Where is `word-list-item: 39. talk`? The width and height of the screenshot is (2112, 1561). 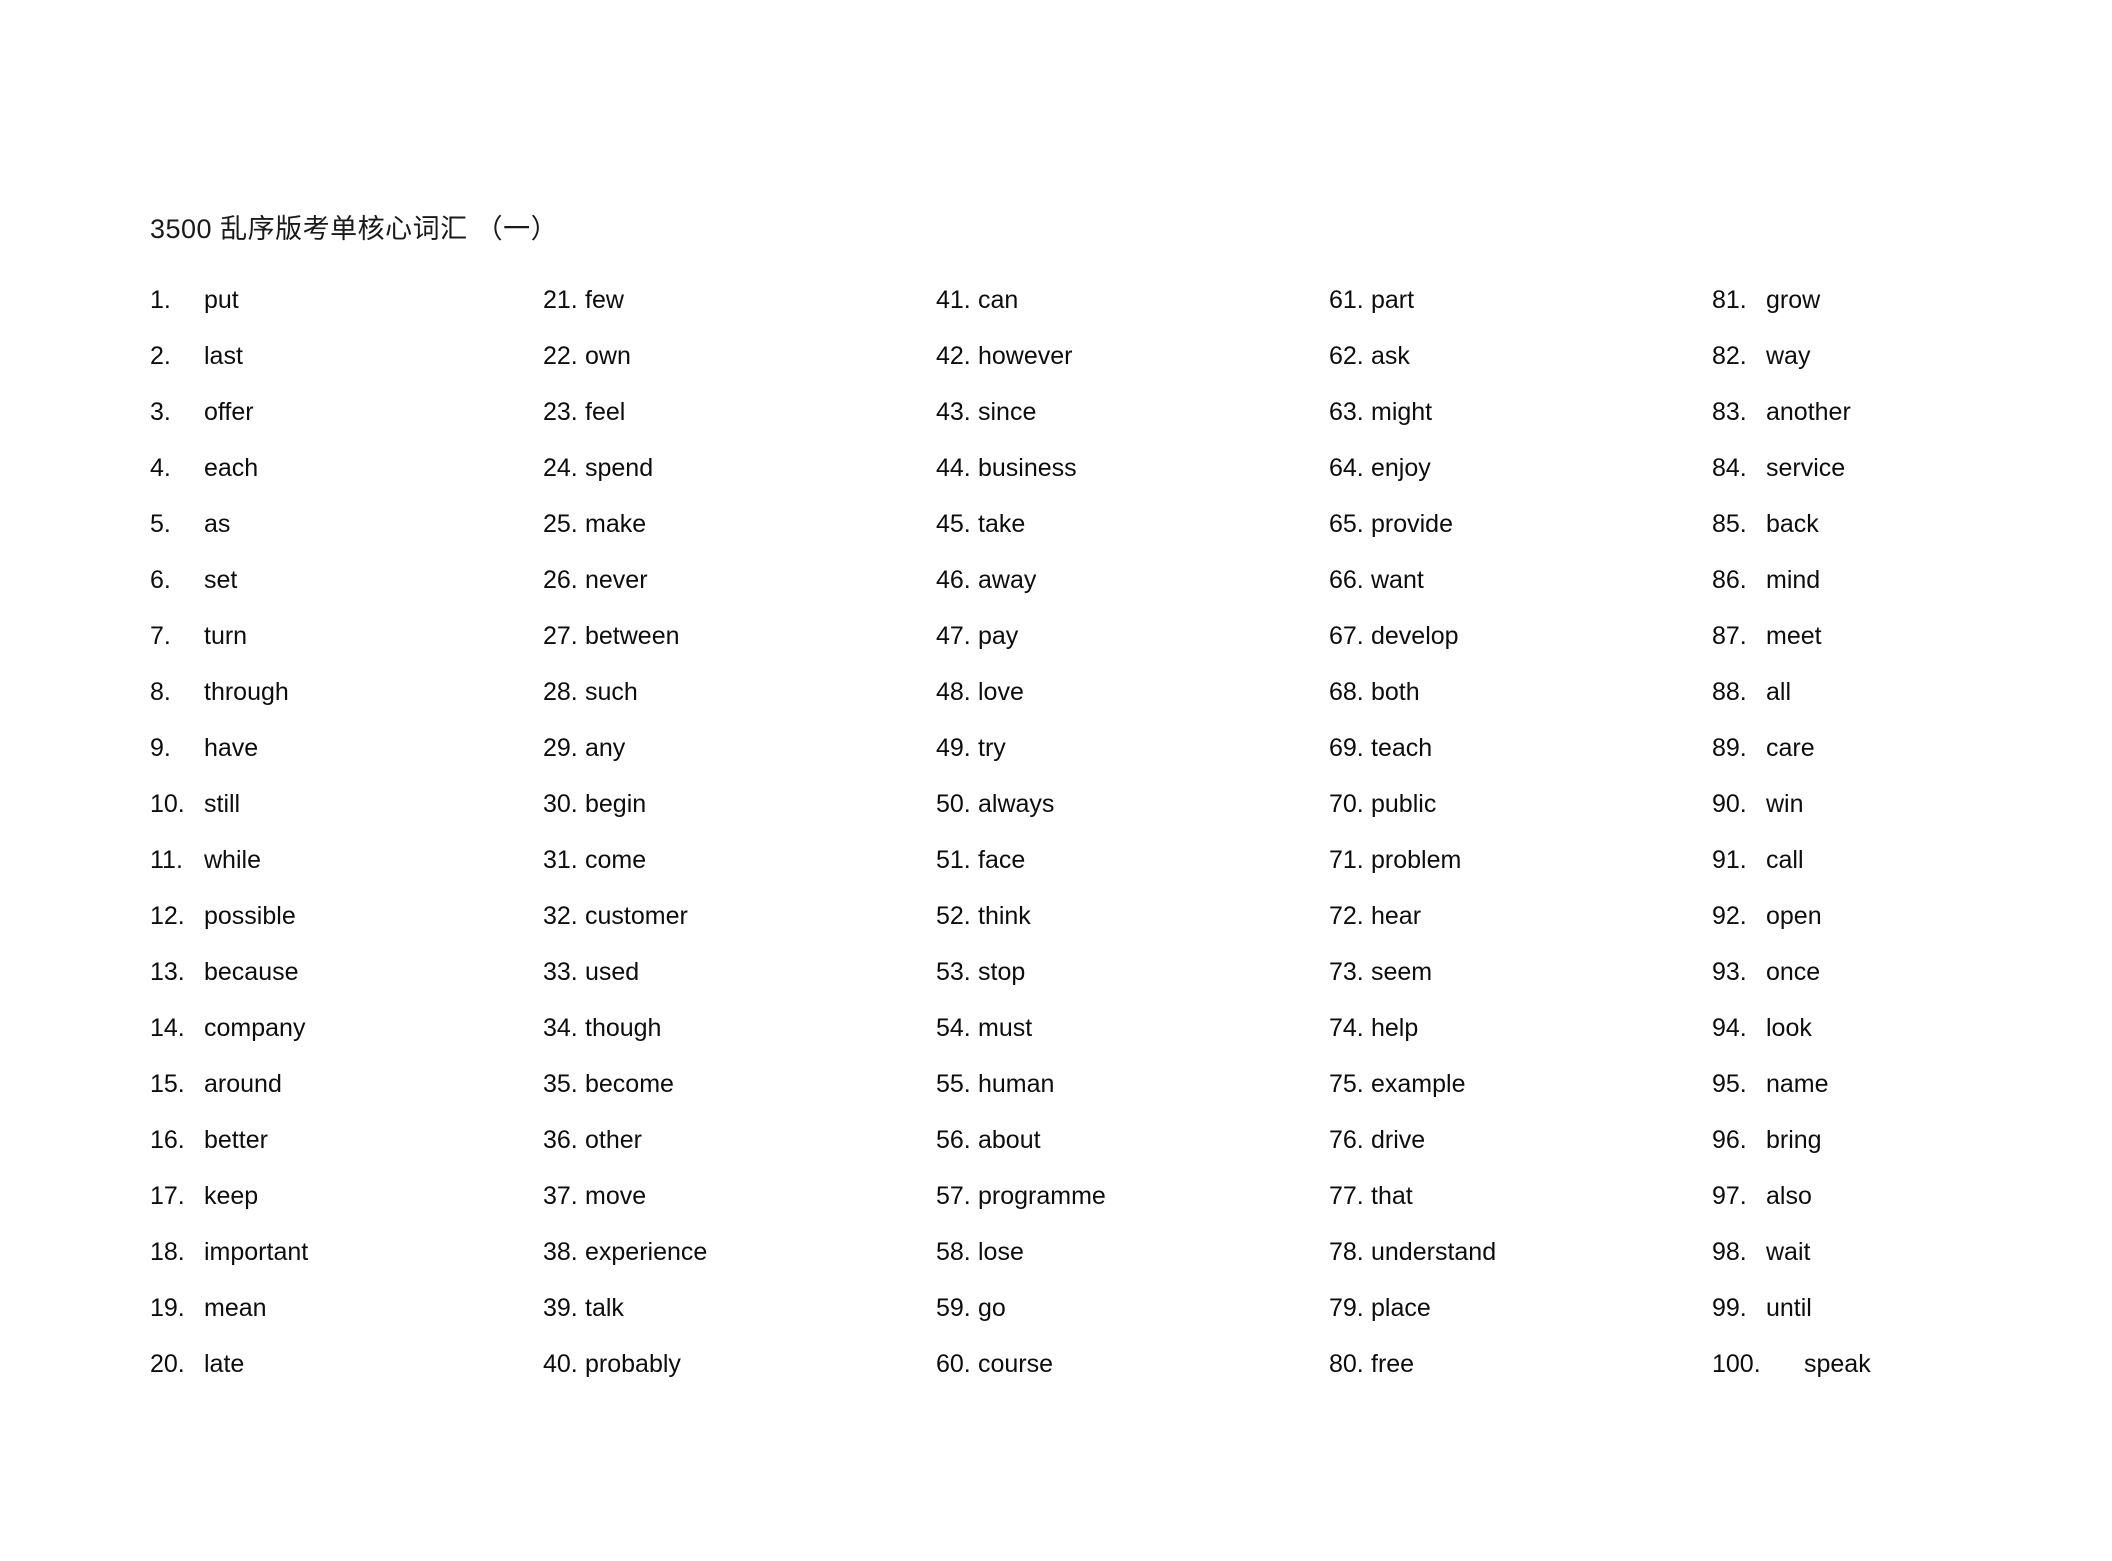 word-list-item: 39. talk is located at coordinates (739, 1308).